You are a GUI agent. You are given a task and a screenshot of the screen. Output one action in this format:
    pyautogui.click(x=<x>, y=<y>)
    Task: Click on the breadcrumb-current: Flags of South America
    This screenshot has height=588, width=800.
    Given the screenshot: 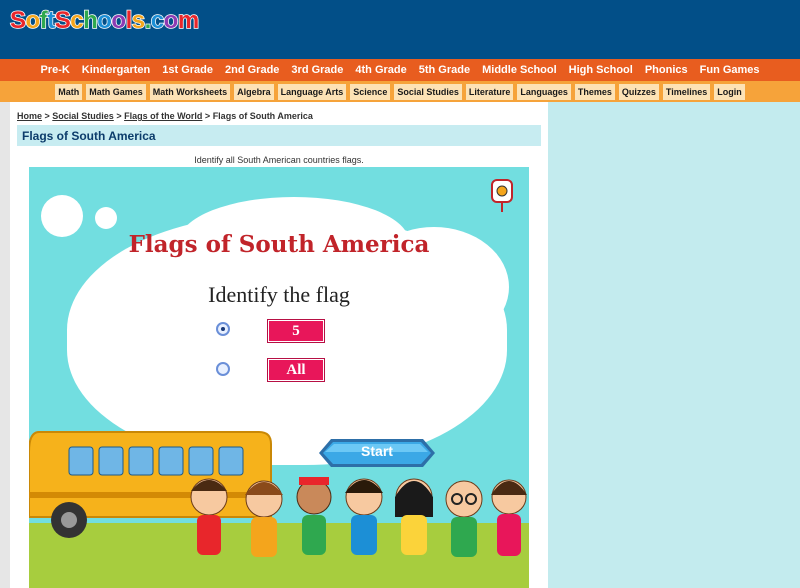 What is the action you would take?
    pyautogui.click(x=262, y=116)
    